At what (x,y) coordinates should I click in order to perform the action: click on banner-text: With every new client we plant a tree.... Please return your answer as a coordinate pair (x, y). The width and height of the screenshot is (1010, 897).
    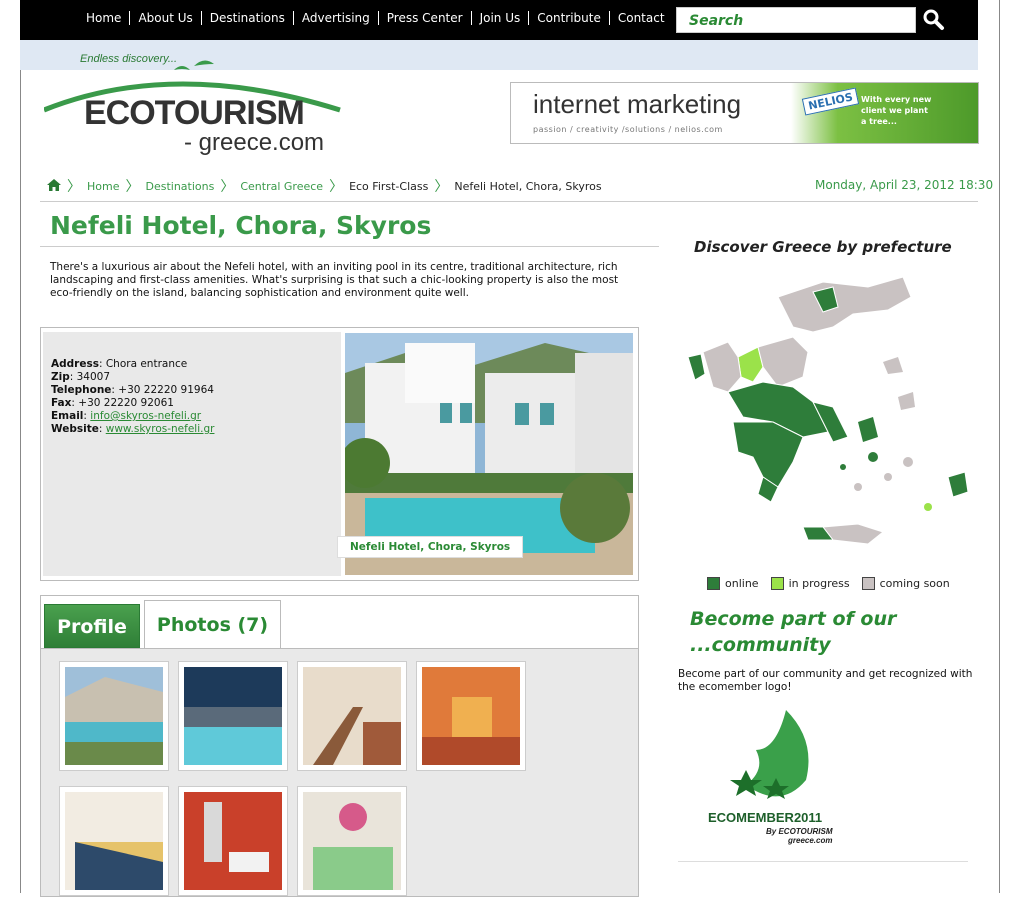
    Looking at the image, I should click on (896, 110).